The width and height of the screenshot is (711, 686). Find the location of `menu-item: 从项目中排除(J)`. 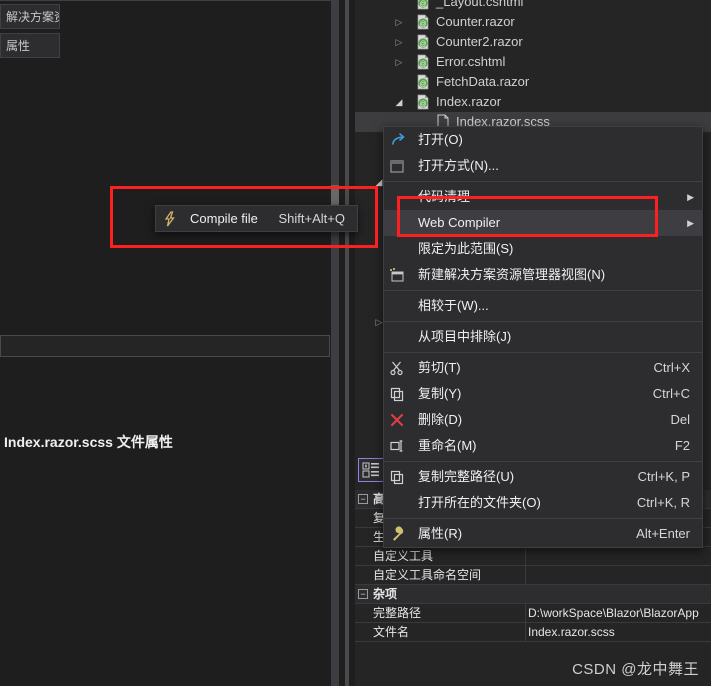

menu-item: 从项目中排除(J) is located at coordinates (543, 337).